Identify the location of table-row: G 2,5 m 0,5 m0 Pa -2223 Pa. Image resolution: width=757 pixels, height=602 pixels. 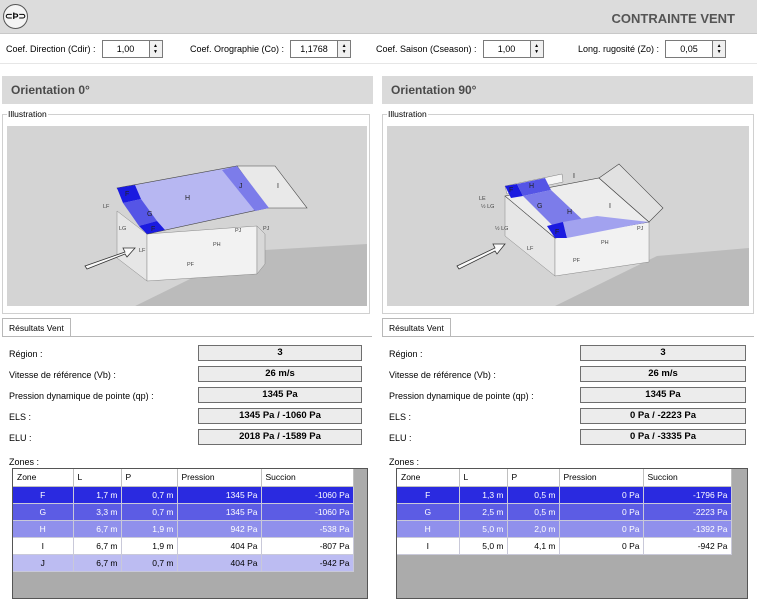
(564, 512).